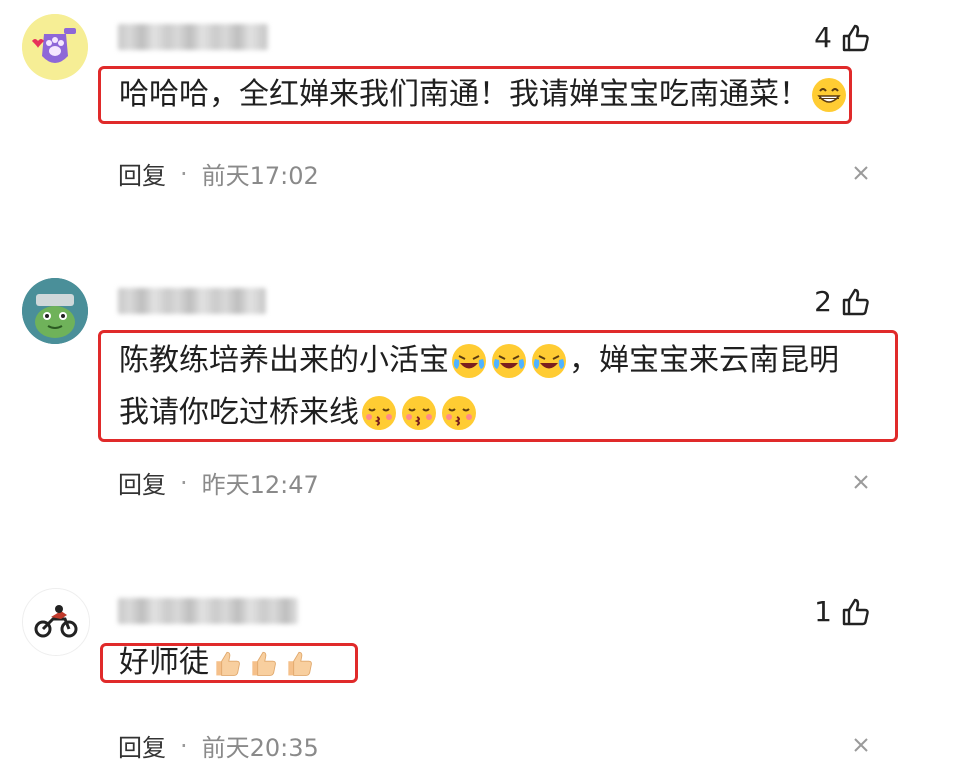  I want to click on like-button: 4, so click(843, 38).